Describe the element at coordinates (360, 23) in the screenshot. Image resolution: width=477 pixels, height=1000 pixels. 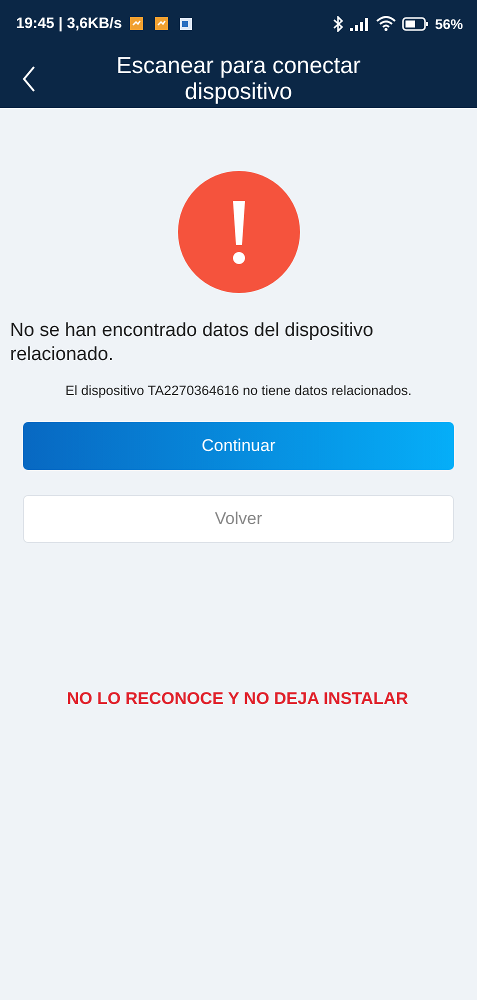
I see `signal-icon` at that location.